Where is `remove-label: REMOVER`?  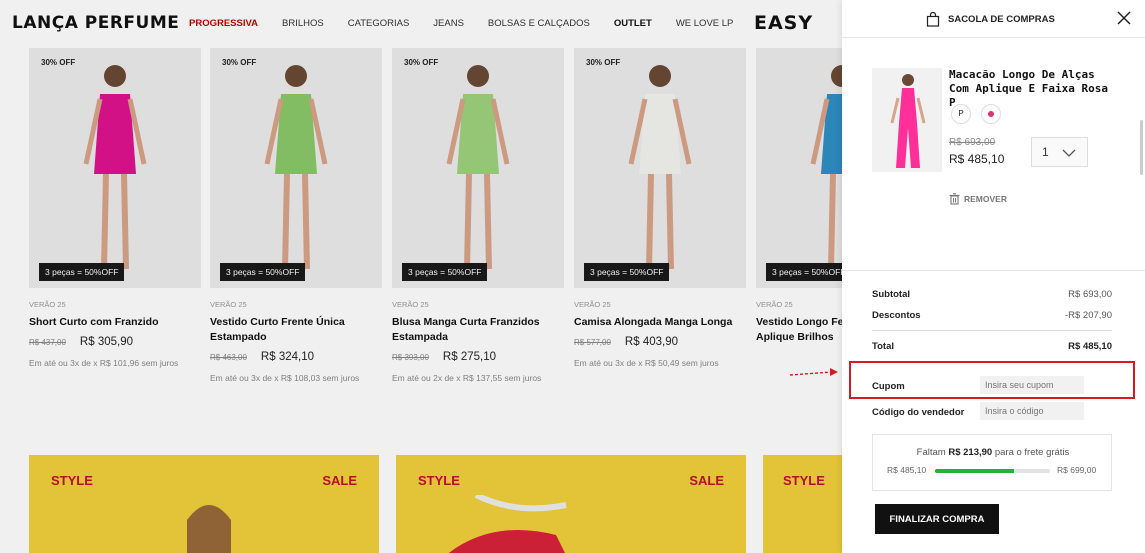 remove-label: REMOVER is located at coordinates (985, 199).